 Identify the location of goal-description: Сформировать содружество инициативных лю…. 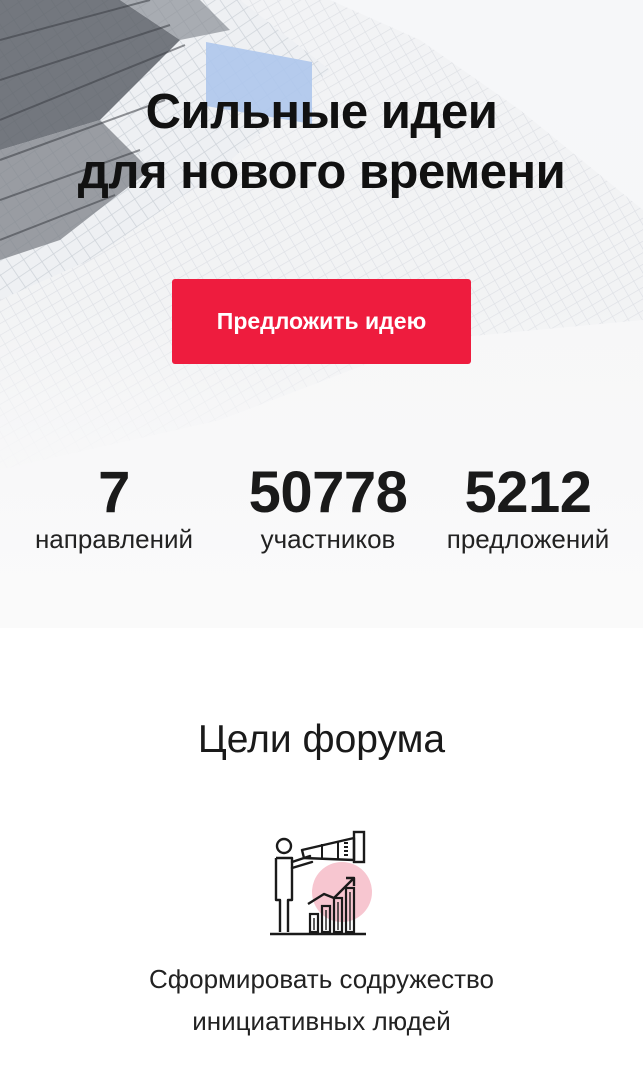
(321, 1000).